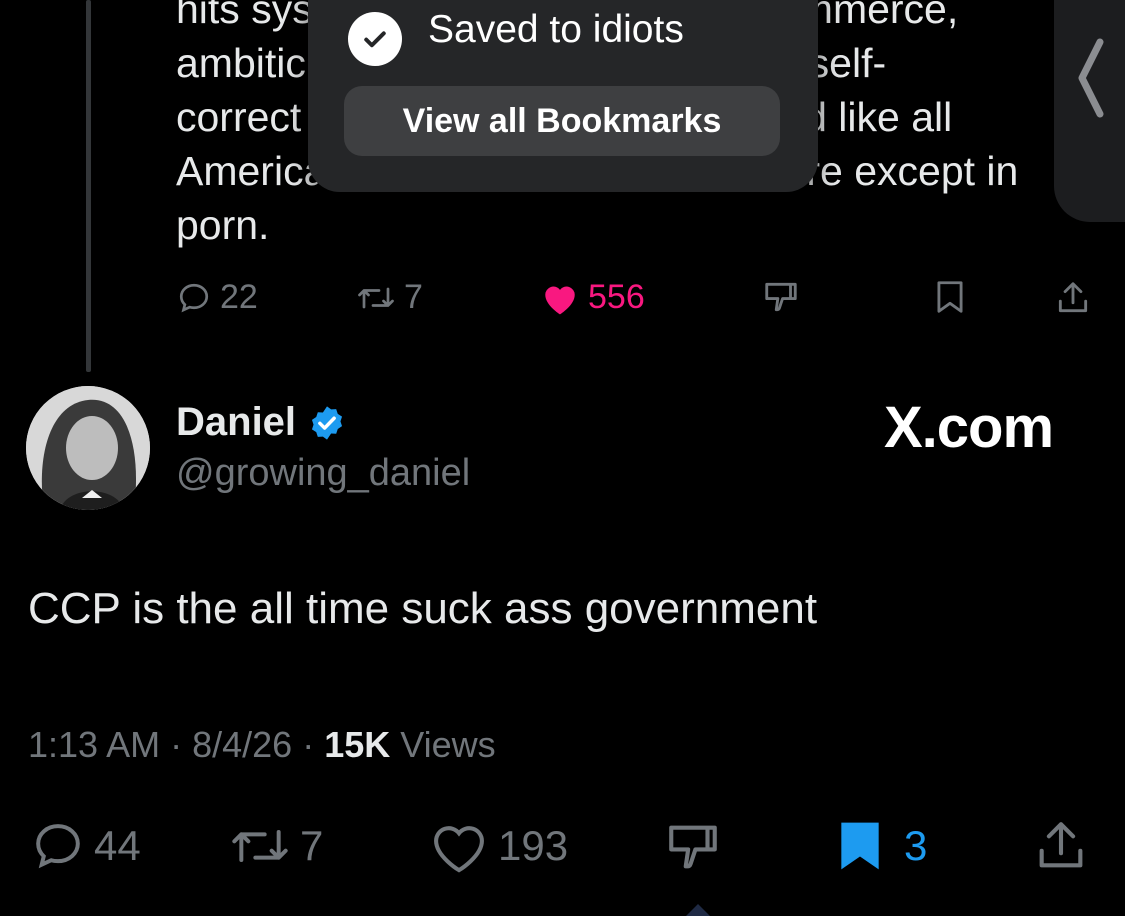  I want to click on share-button, so click(1061, 846).